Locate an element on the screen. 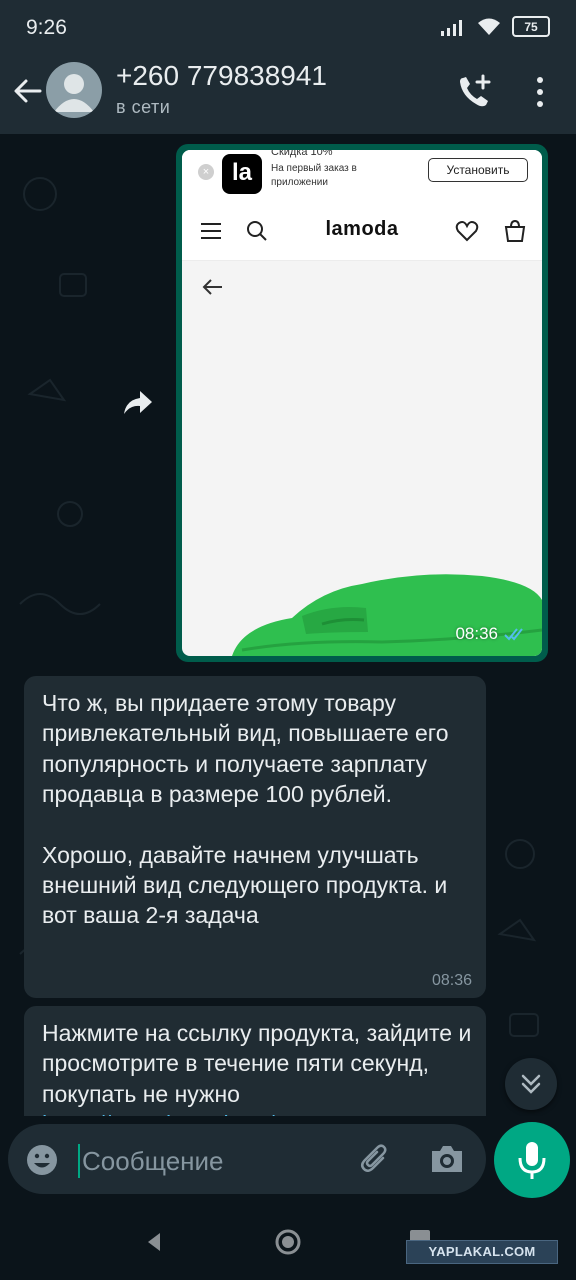 The image size is (576, 1280). mic-button is located at coordinates (532, 1160).